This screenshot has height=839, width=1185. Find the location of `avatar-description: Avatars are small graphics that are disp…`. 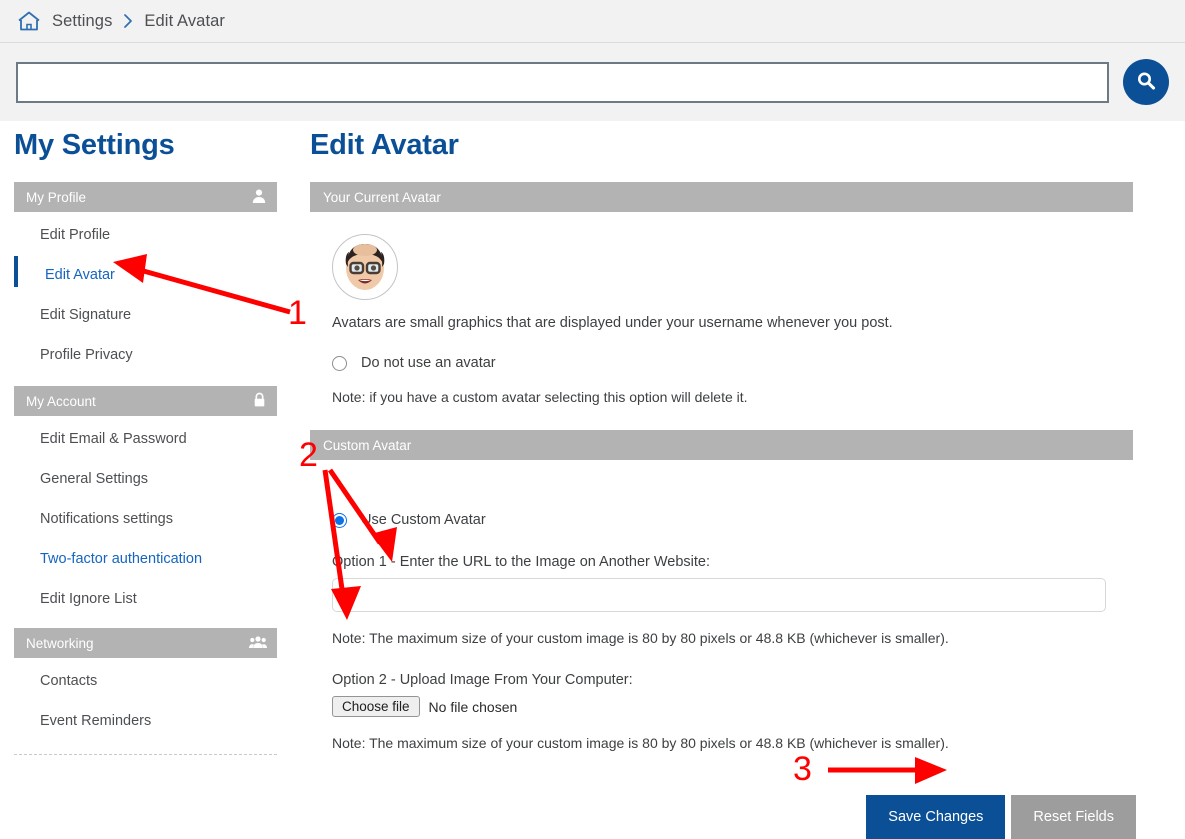

avatar-description: Avatars are small graphics that are disp… is located at coordinates (612, 323).